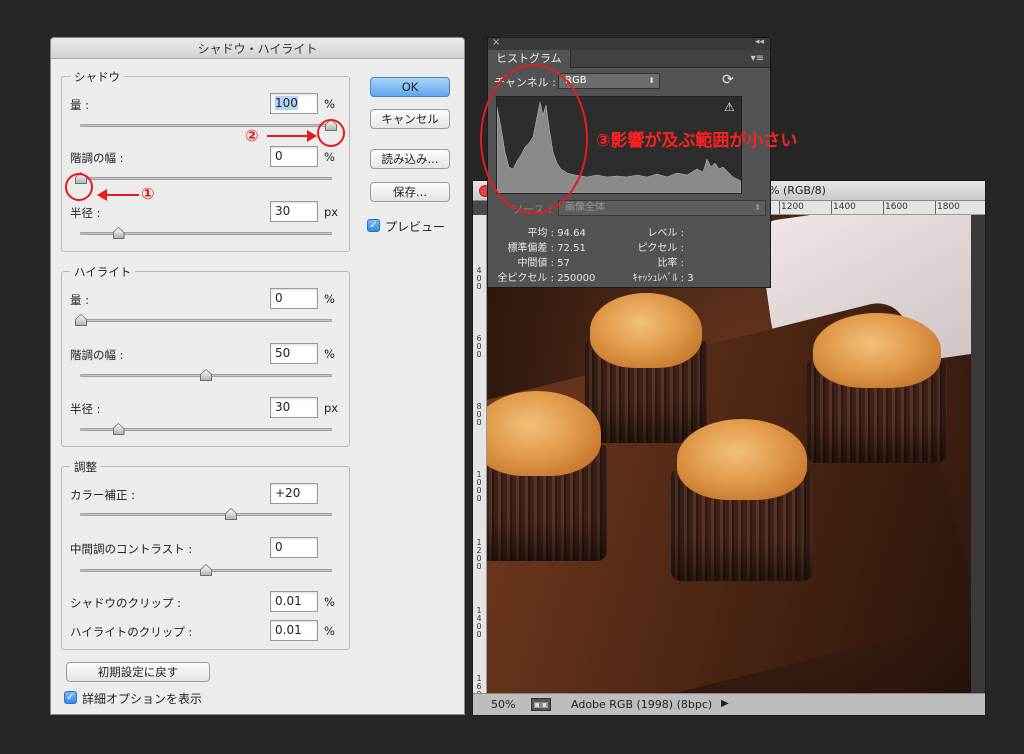  I want to click on highlight-radius-label: 半径 :, so click(85, 409).